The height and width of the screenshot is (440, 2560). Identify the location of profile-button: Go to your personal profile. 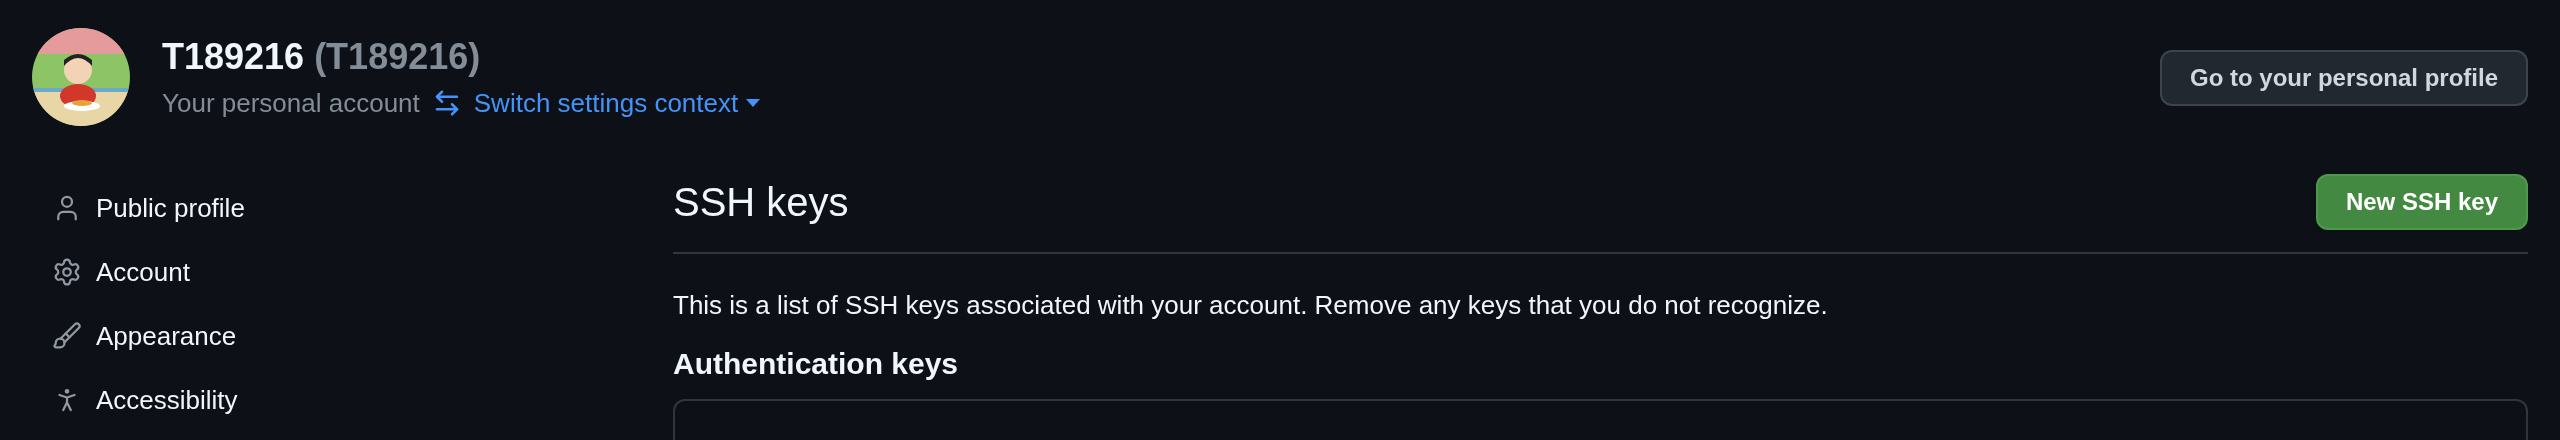
(2343, 78).